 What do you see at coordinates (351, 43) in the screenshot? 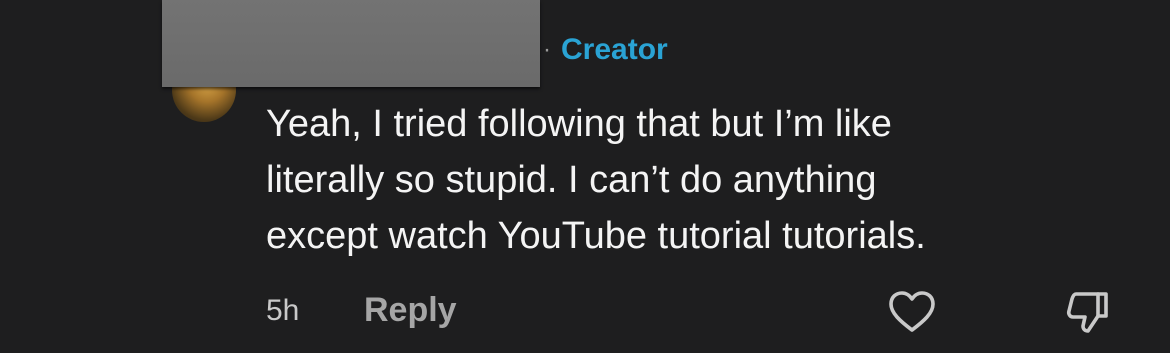
I see `redacted-username-overlay` at bounding box center [351, 43].